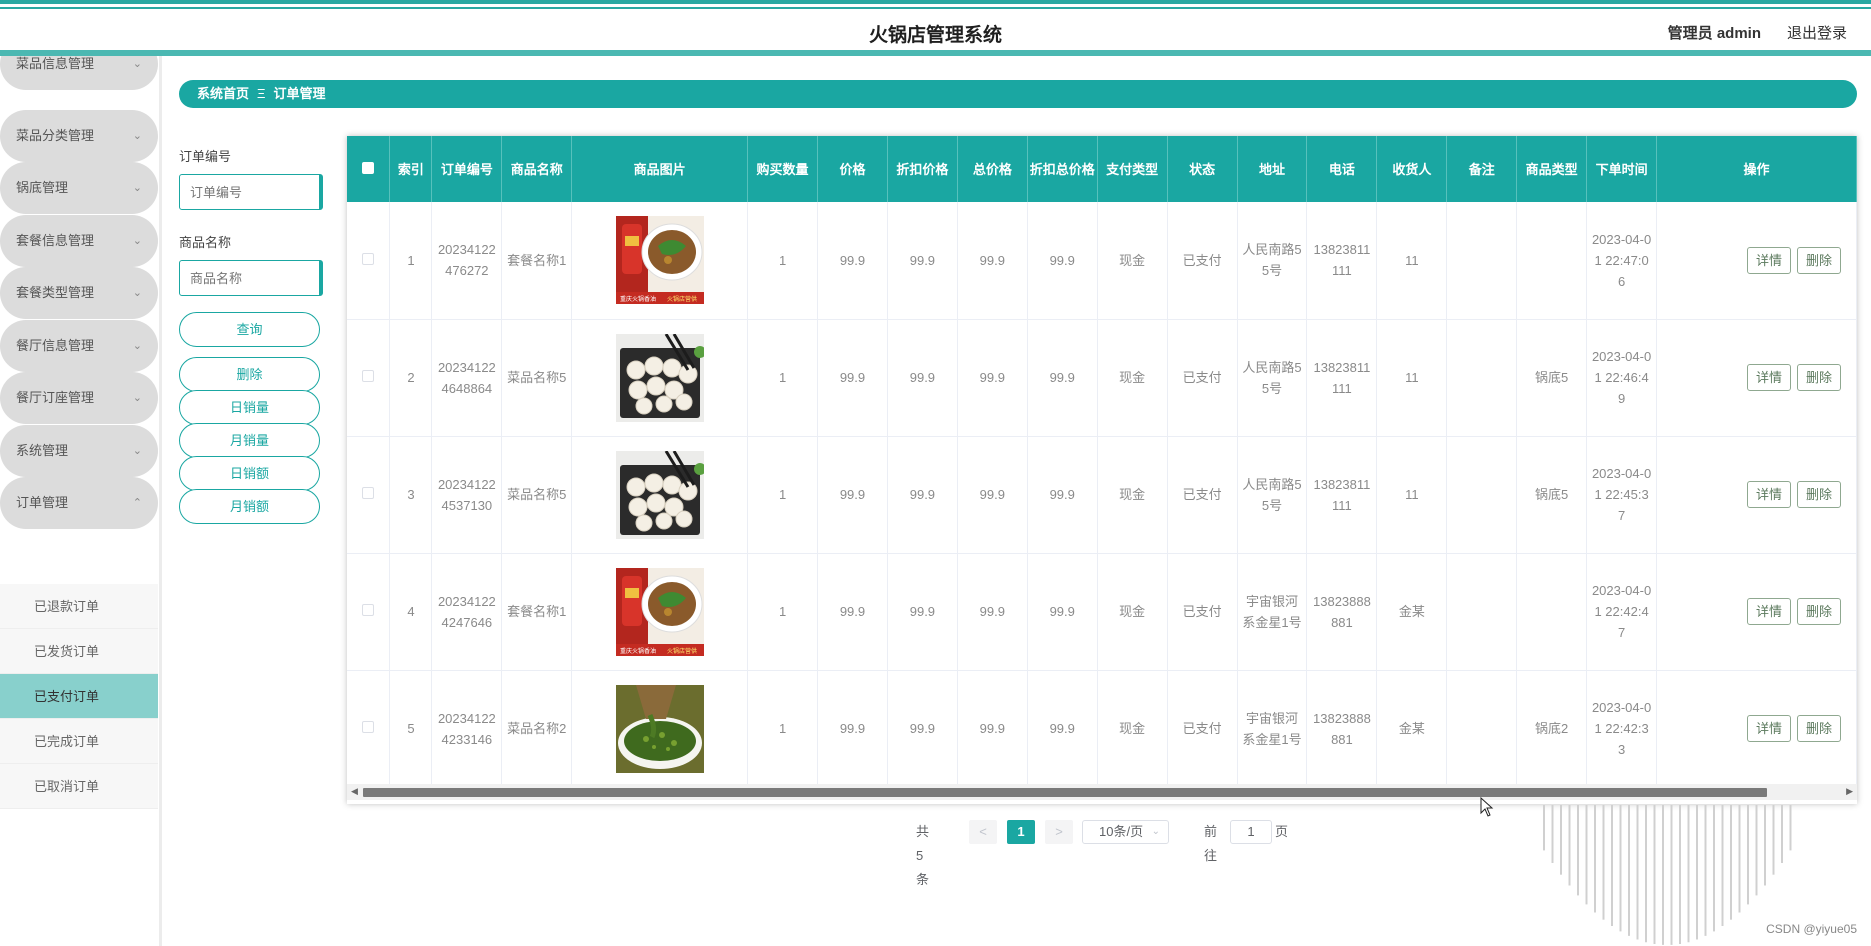  Describe the element at coordinates (992, 494) in the screenshot. I see `total-price: 99.9` at that location.